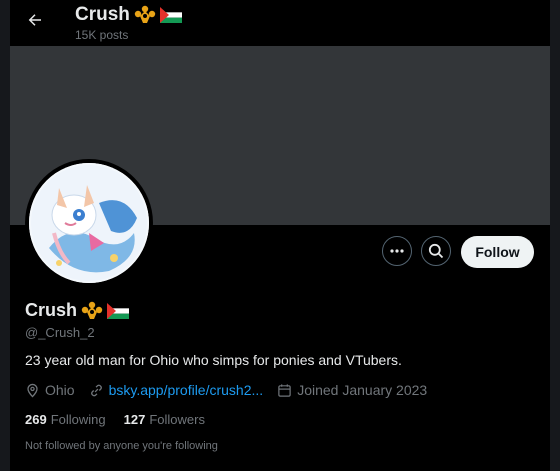  I want to click on back-button, so click(35, 20).